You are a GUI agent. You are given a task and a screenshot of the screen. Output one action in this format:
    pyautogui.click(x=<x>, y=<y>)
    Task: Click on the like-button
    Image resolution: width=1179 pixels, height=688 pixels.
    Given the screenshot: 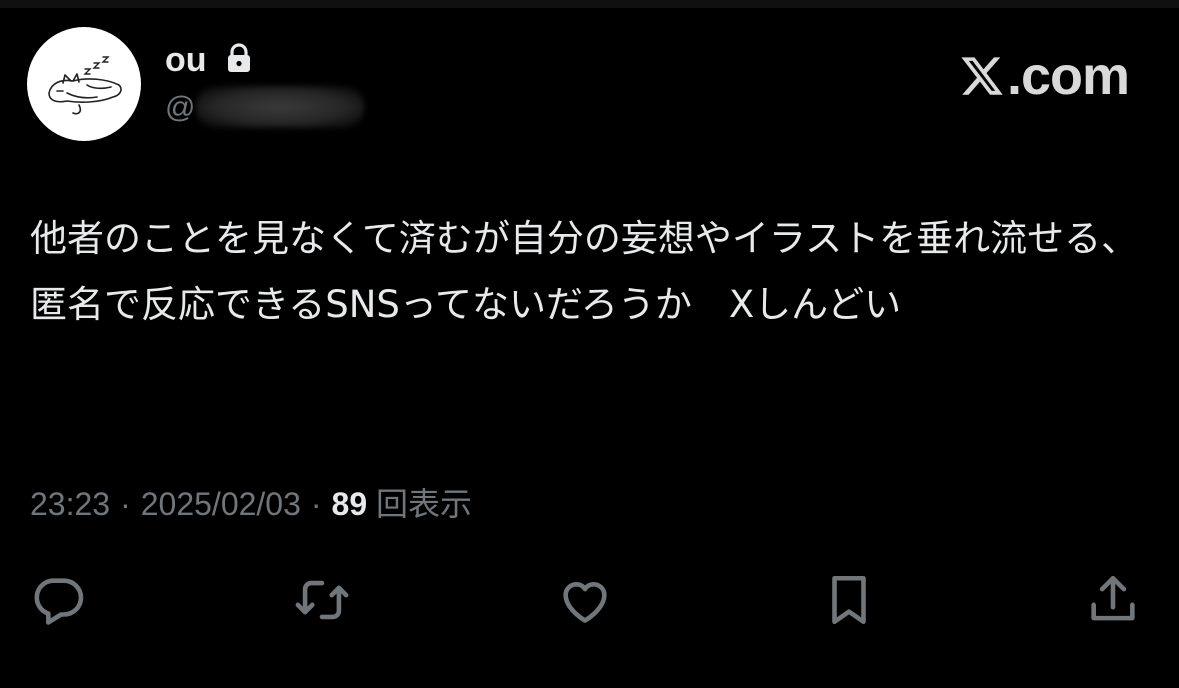 What is the action you would take?
    pyautogui.click(x=585, y=600)
    